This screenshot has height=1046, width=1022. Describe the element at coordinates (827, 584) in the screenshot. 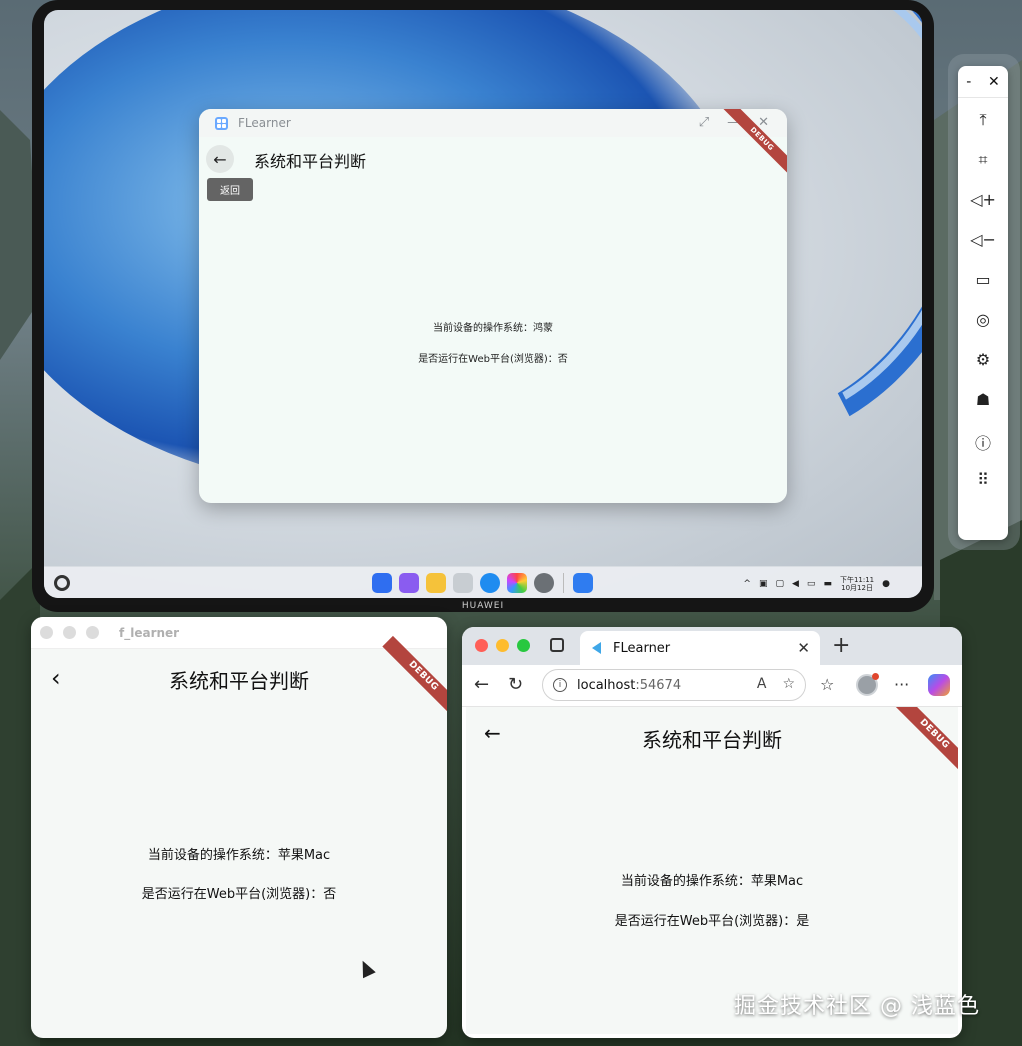

I see `battery-icon: ▬` at that location.